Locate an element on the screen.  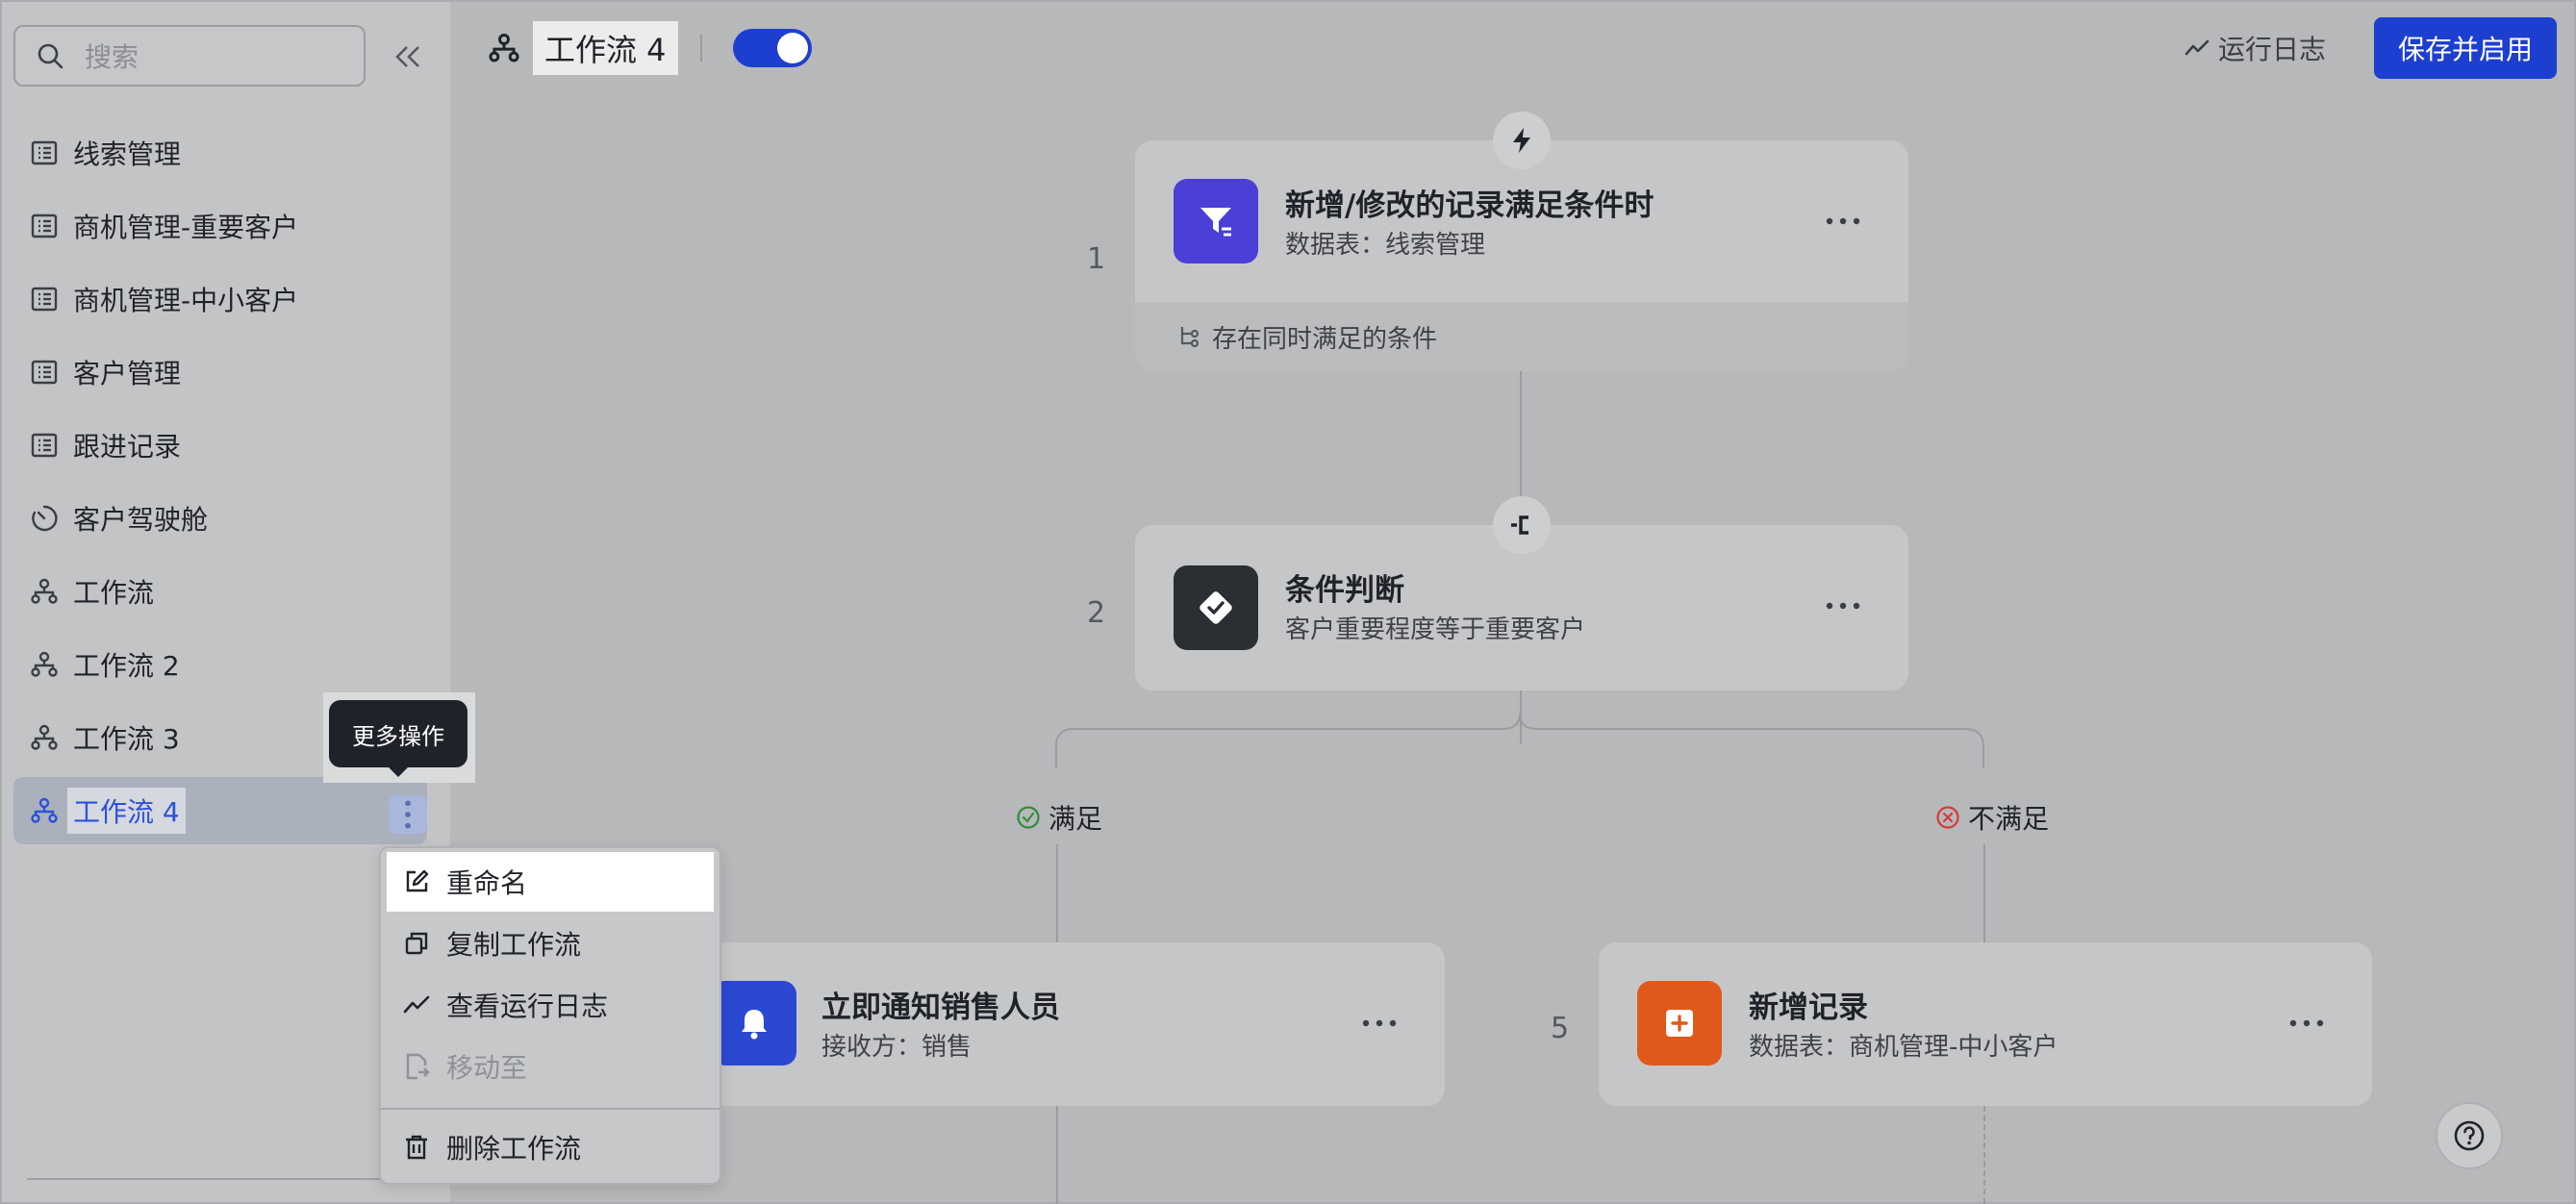
cross-circle-icon is located at coordinates (1948, 817).